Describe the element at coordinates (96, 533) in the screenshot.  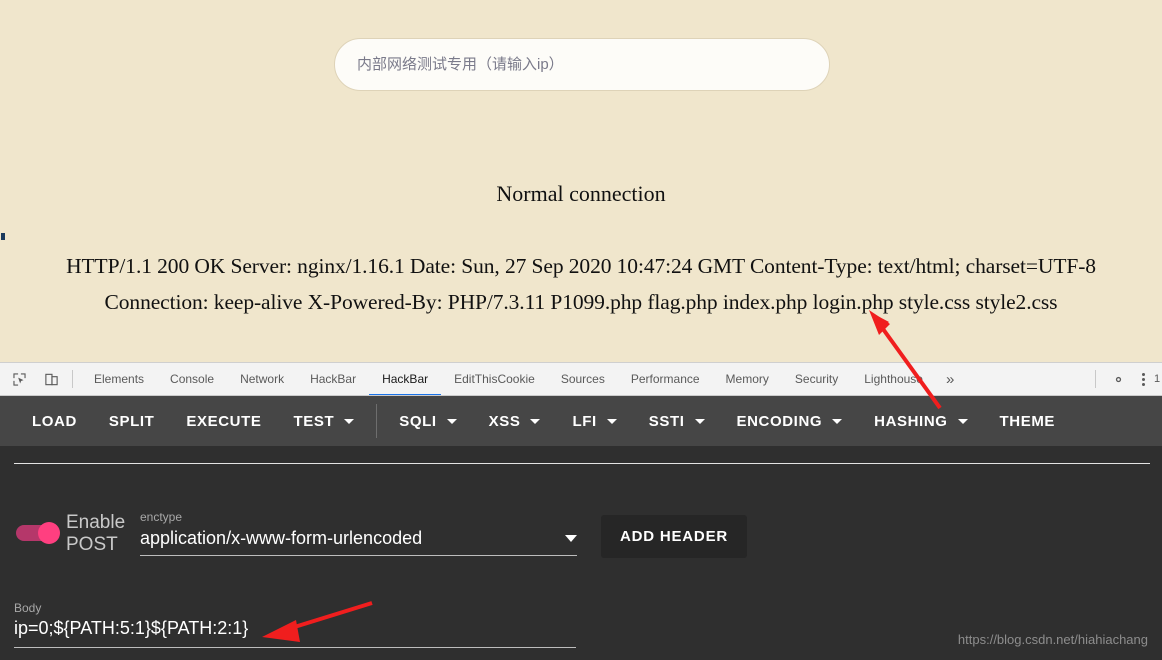
I see `enable-post-label: Enable POST` at that location.